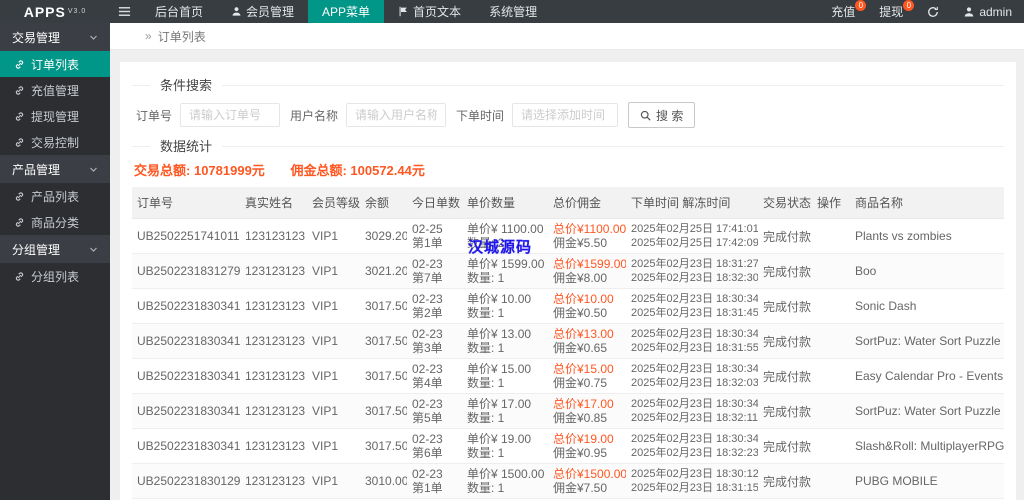 This screenshot has height=500, width=1024. Describe the element at coordinates (434, 341) in the screenshot. I see `daily-count-cell: 02-23 第3单` at that location.